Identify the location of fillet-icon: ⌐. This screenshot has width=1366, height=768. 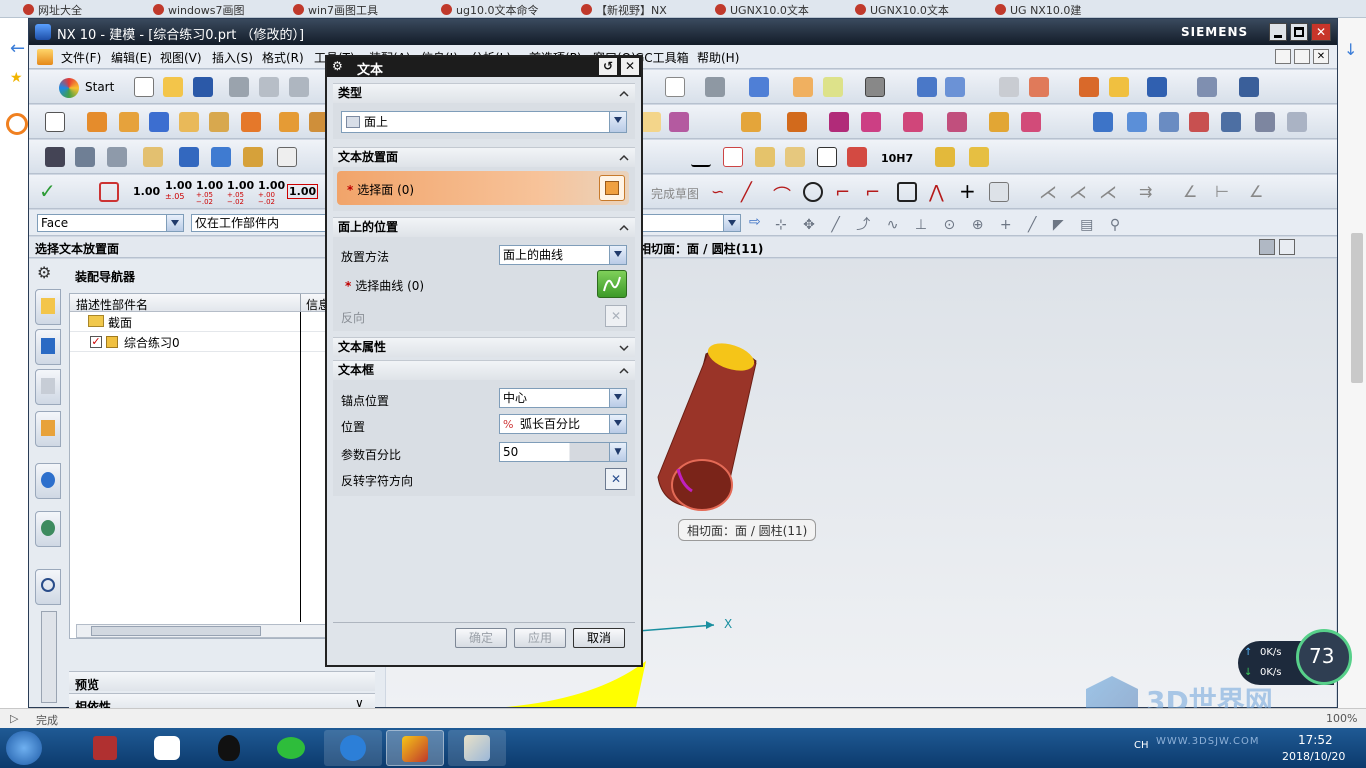
(845, 192).